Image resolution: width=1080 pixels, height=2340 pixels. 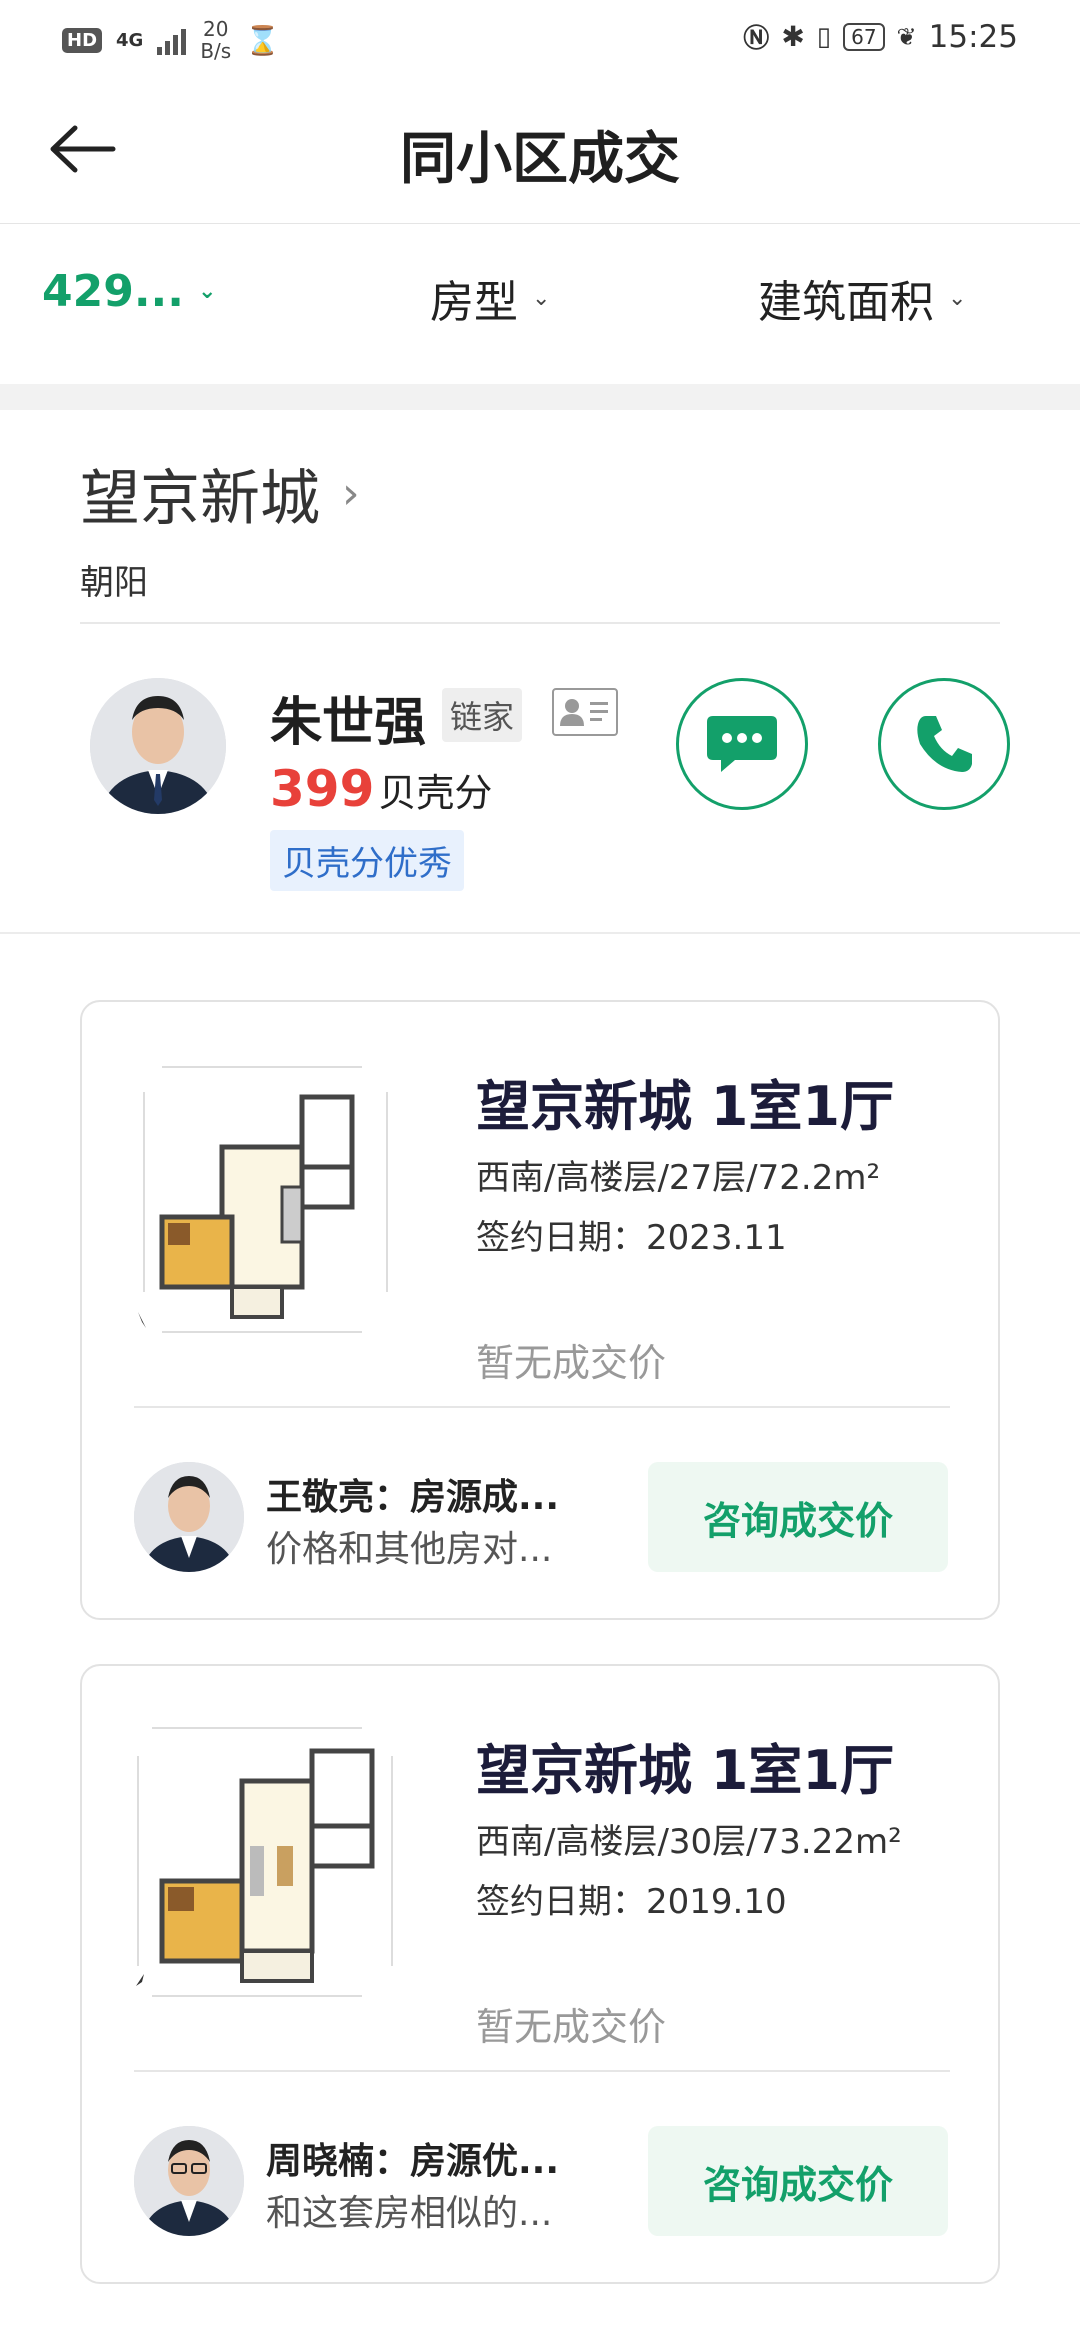 What do you see at coordinates (263, 40) in the screenshot?
I see `hourglass-icon: ⌛` at bounding box center [263, 40].